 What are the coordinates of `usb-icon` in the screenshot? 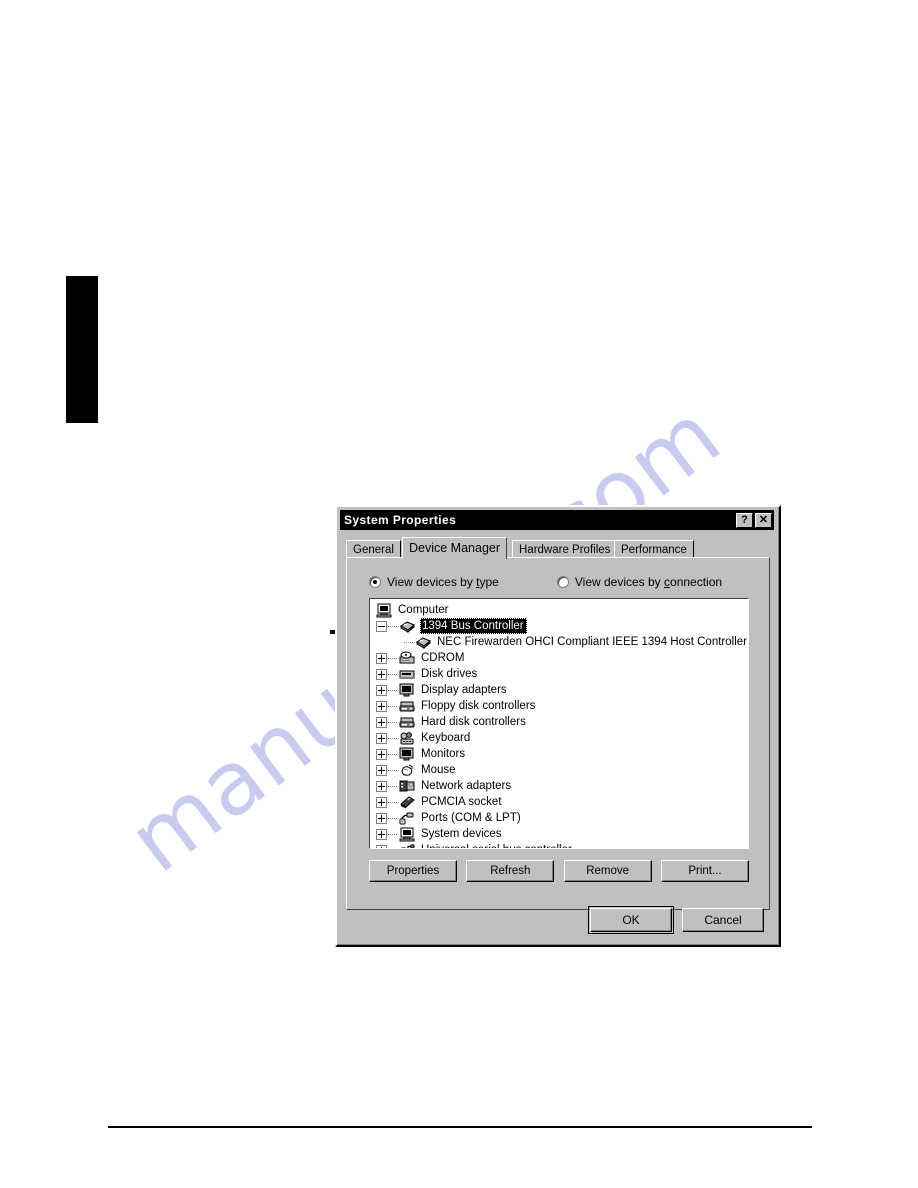 It's located at (407, 845).